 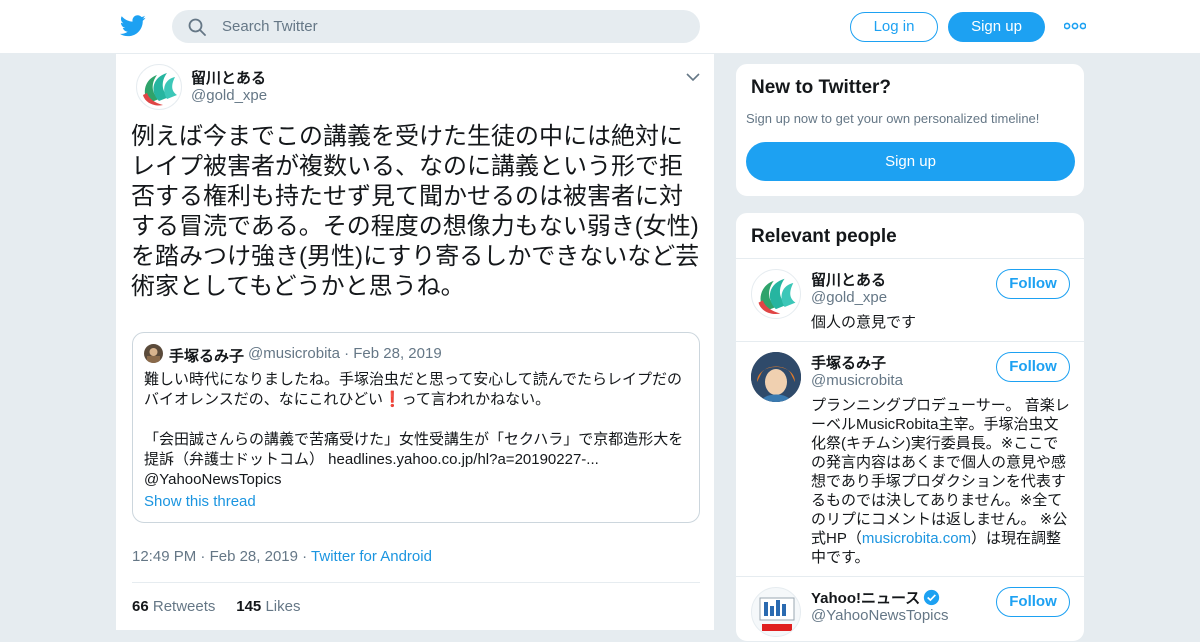 What do you see at coordinates (849, 297) in the screenshot?
I see `person-handle: @gold_xpe` at bounding box center [849, 297].